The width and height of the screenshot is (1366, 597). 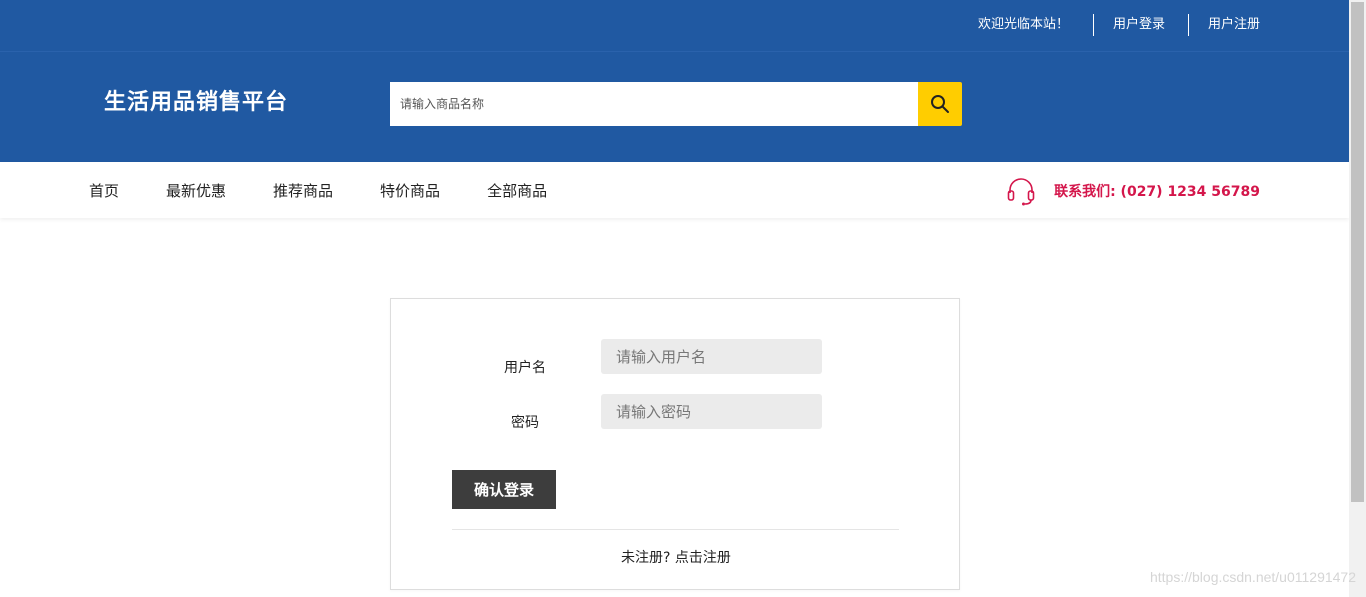 I want to click on username-input, so click(x=711, y=356).